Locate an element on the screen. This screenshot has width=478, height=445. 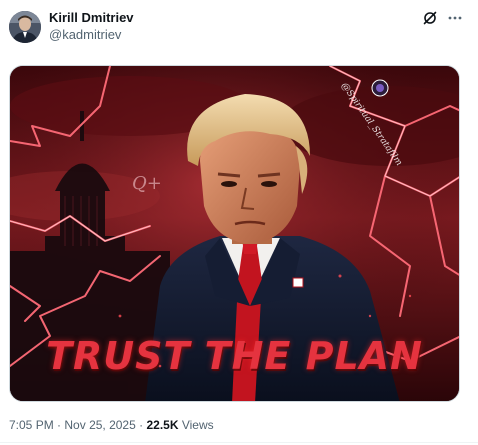
grok-icon is located at coordinates (430, 20).